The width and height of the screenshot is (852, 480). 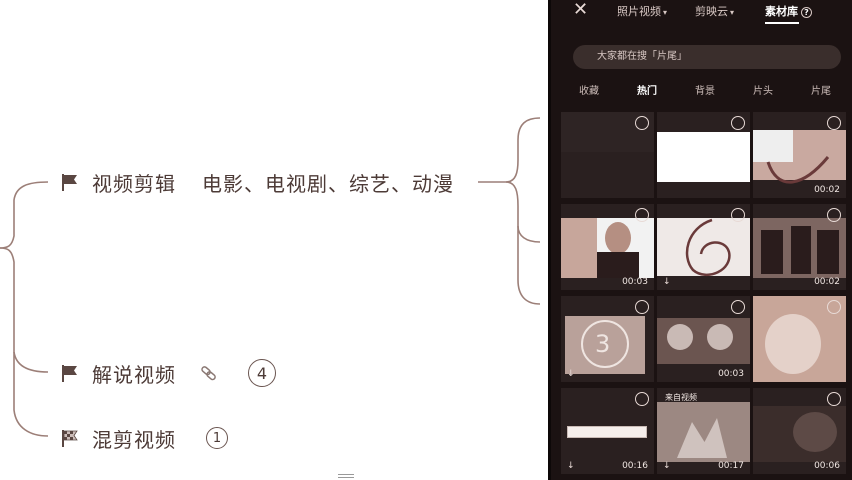 I want to click on material-item: 00:06, so click(x=799, y=431).